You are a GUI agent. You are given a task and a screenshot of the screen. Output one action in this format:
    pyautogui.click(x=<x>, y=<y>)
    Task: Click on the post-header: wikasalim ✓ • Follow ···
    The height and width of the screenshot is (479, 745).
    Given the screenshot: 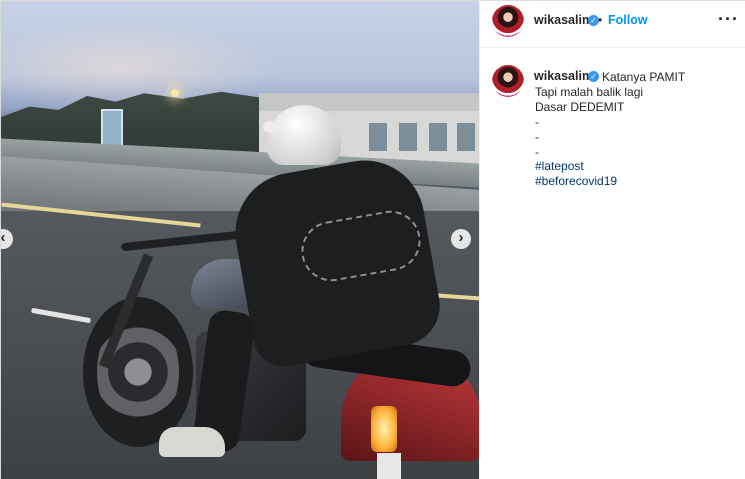 What is the action you would take?
    pyautogui.click(x=612, y=24)
    